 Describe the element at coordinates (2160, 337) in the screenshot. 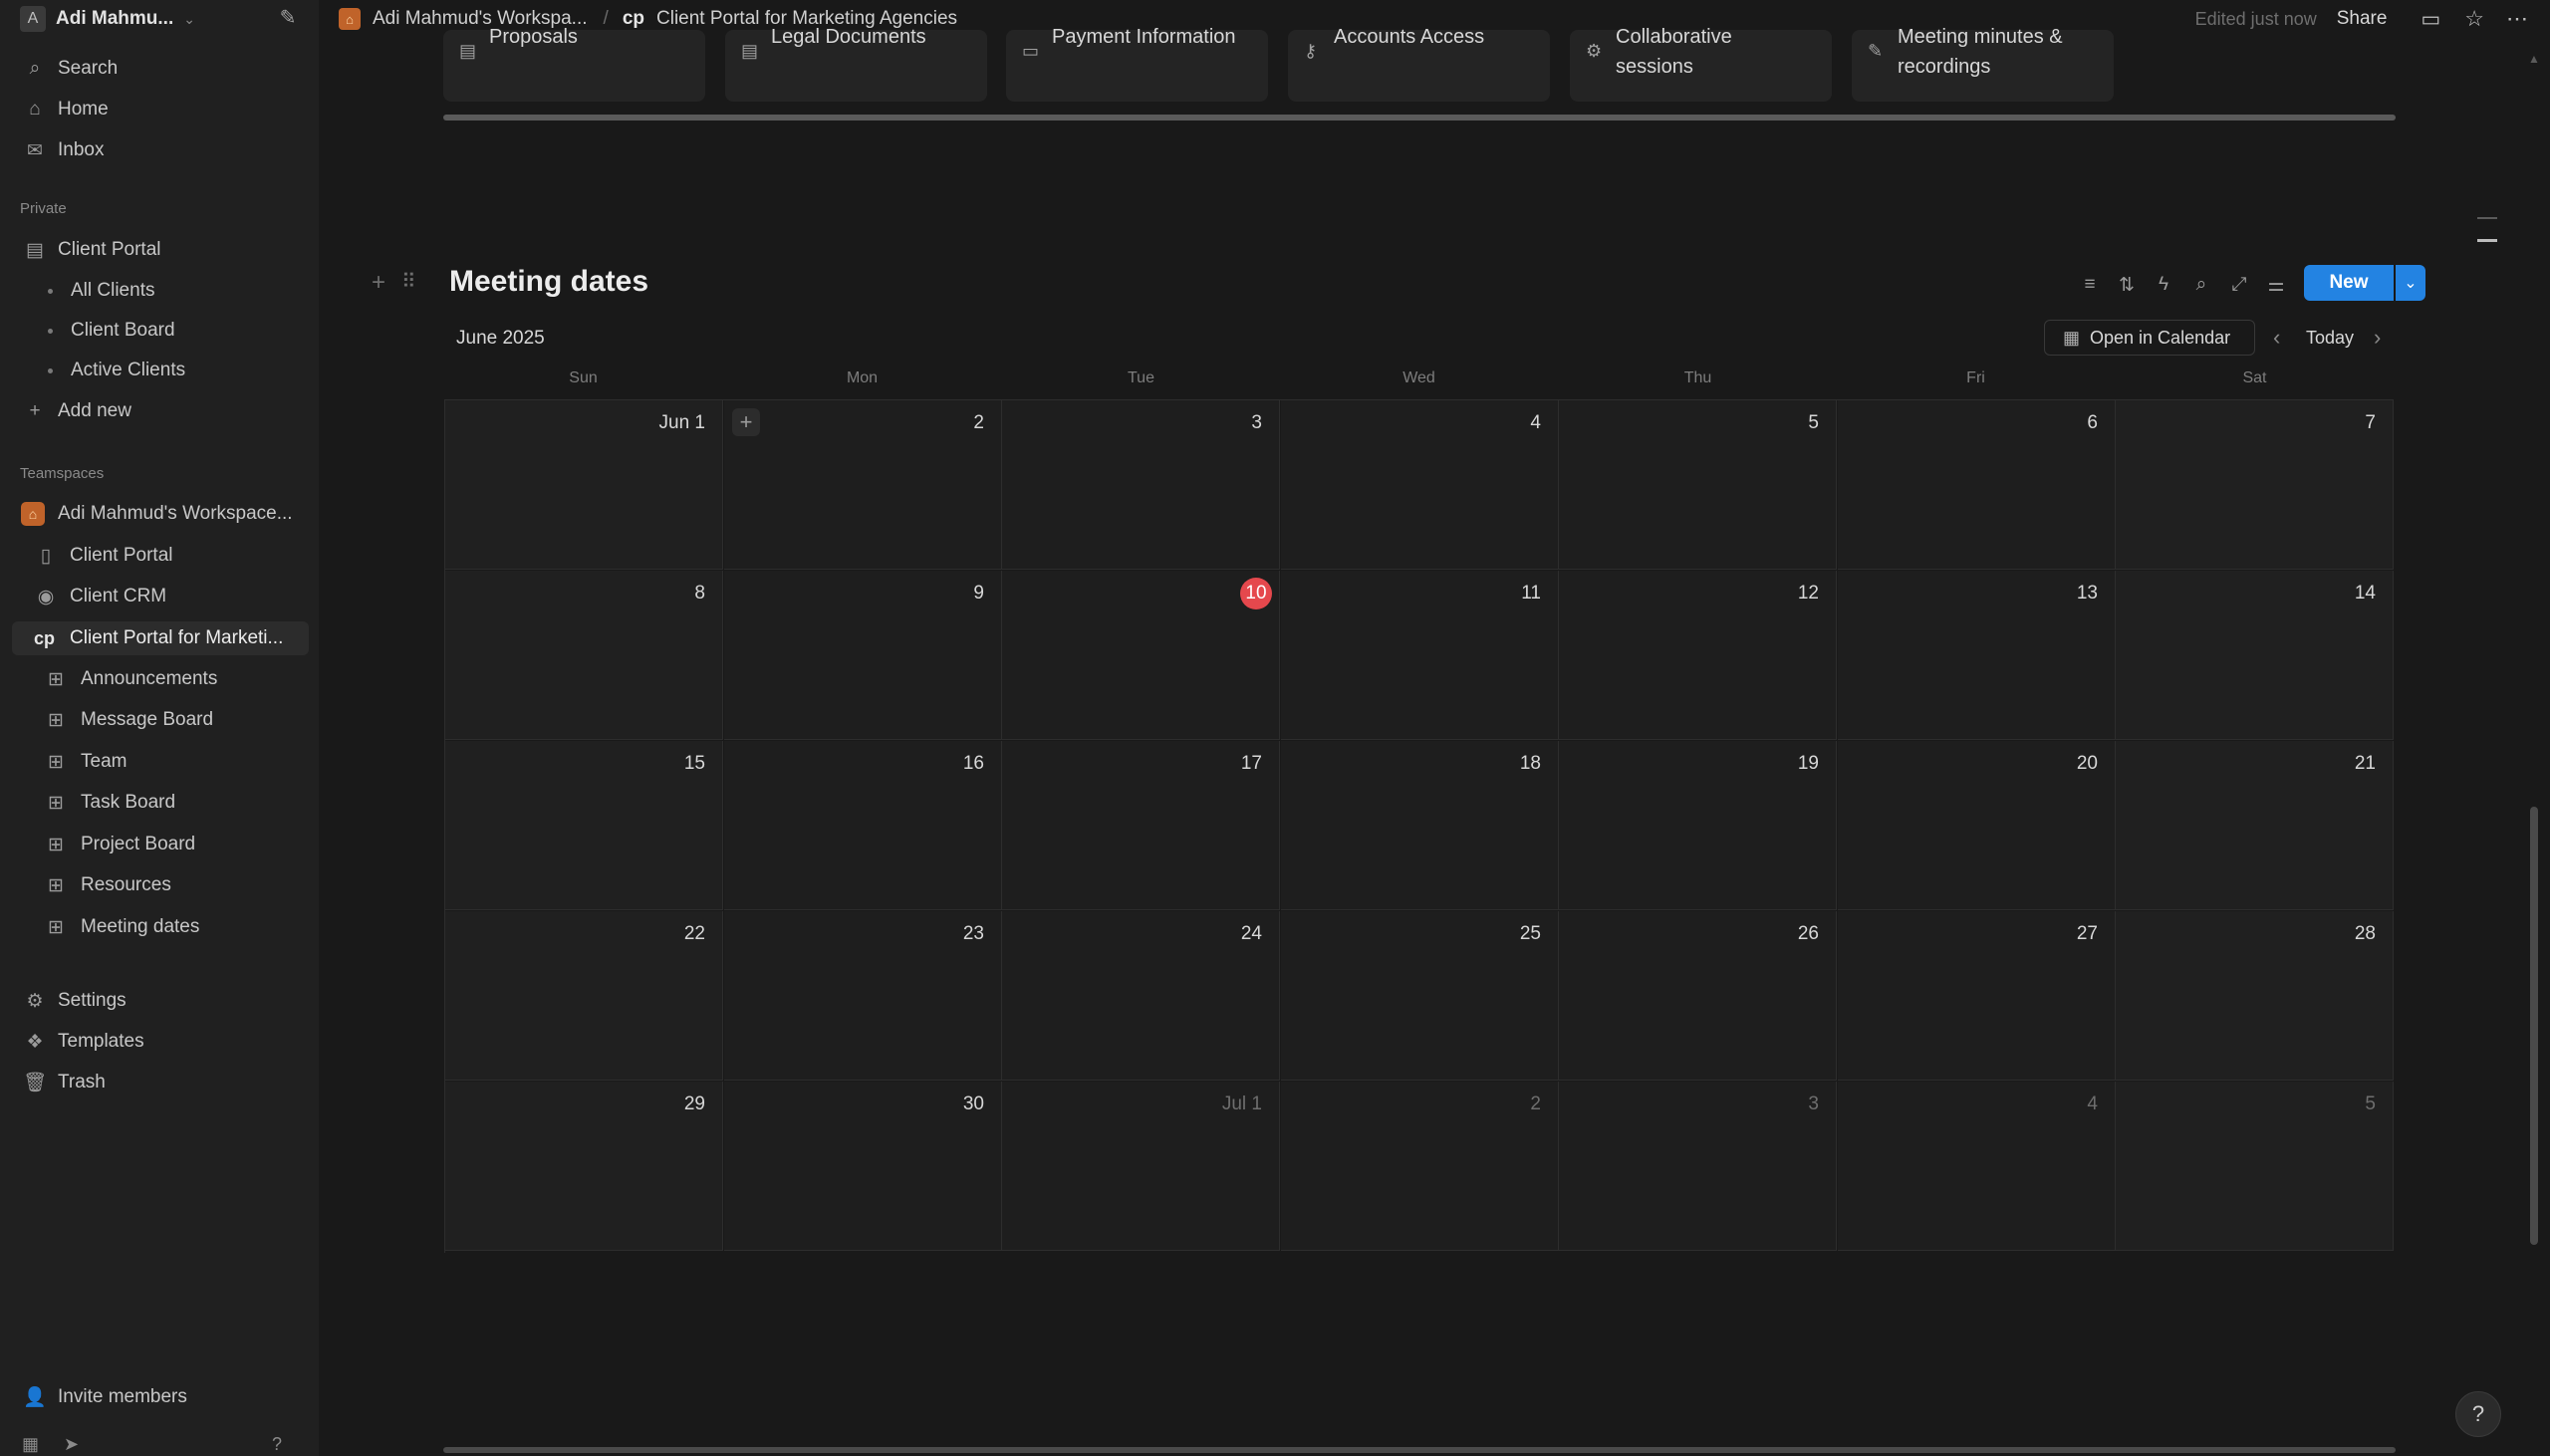

I see `open-in-calendar-label: Open in Calendar` at that location.